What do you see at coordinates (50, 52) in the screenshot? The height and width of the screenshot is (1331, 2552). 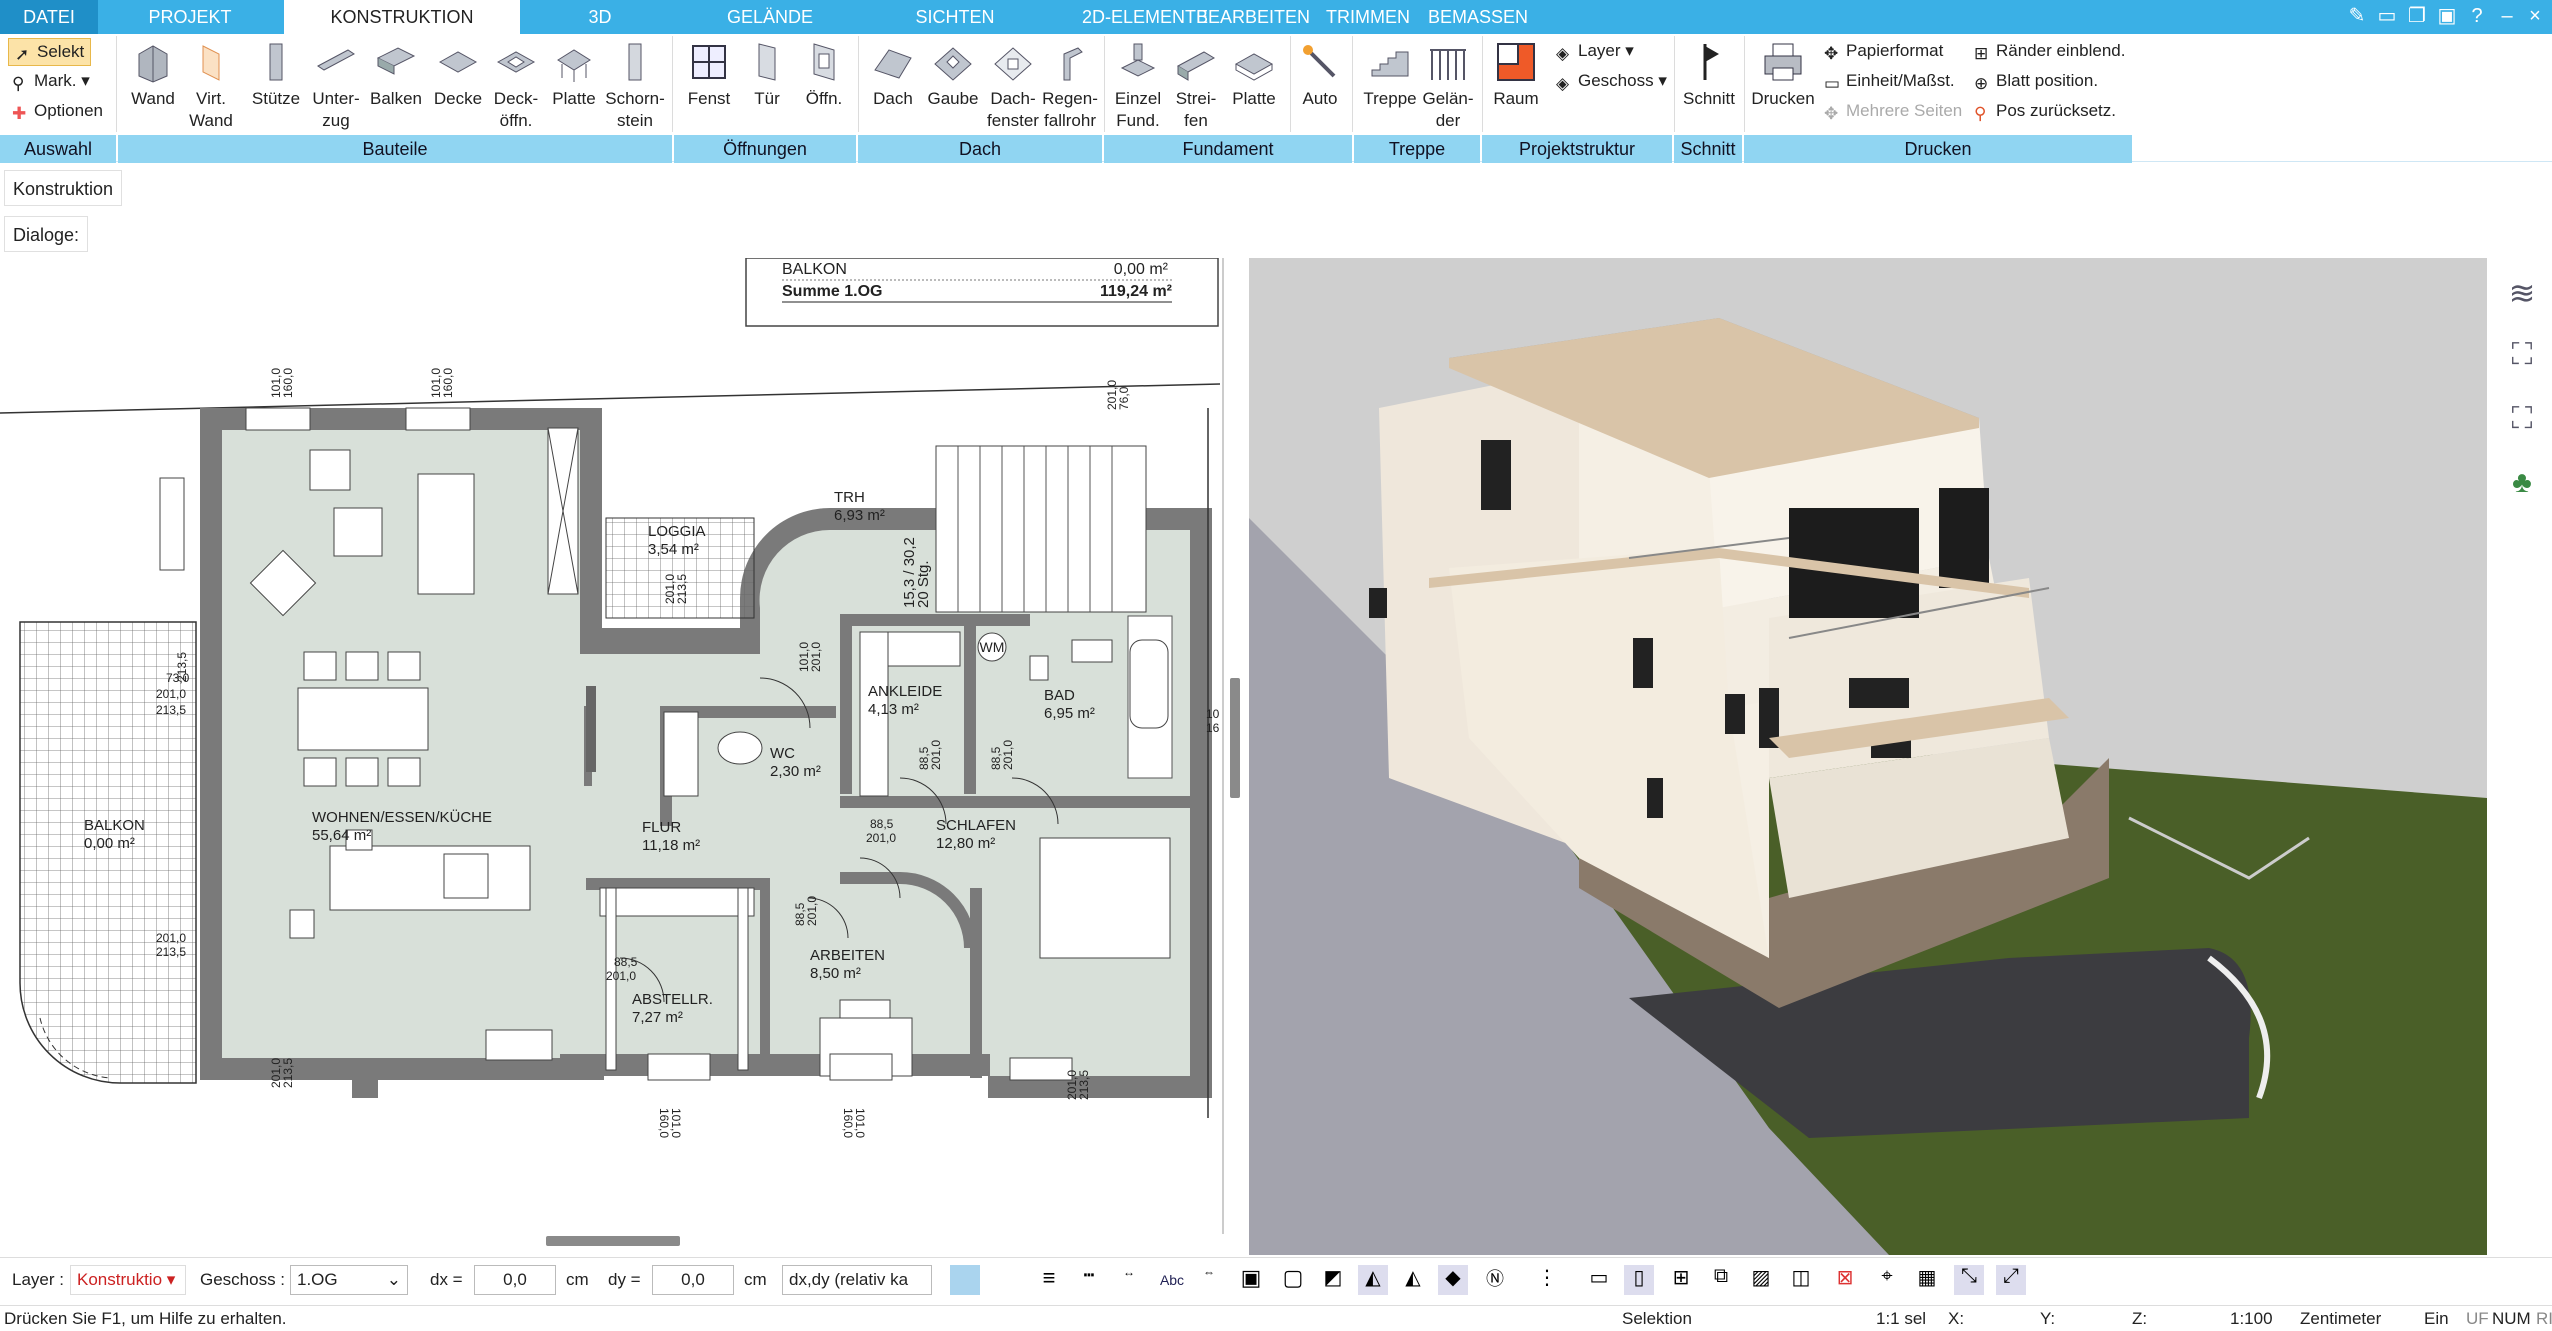 I see `selekt-button: ➚ Selekt` at bounding box center [50, 52].